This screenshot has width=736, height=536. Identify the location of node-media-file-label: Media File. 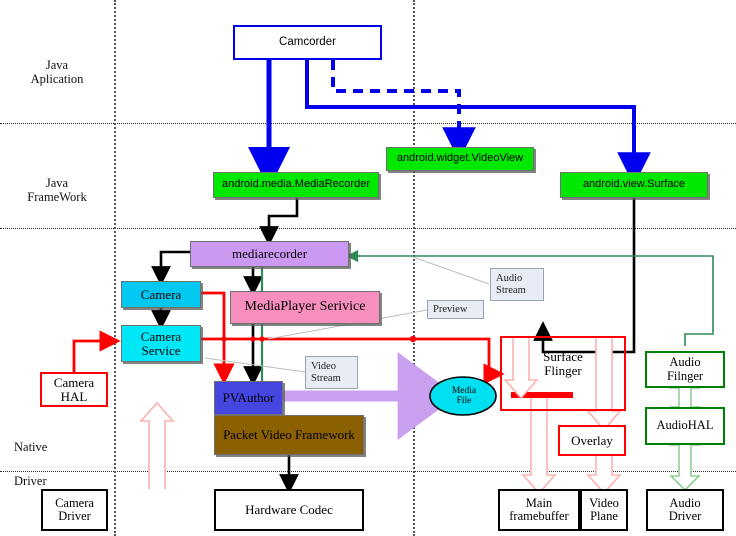
(464, 395).